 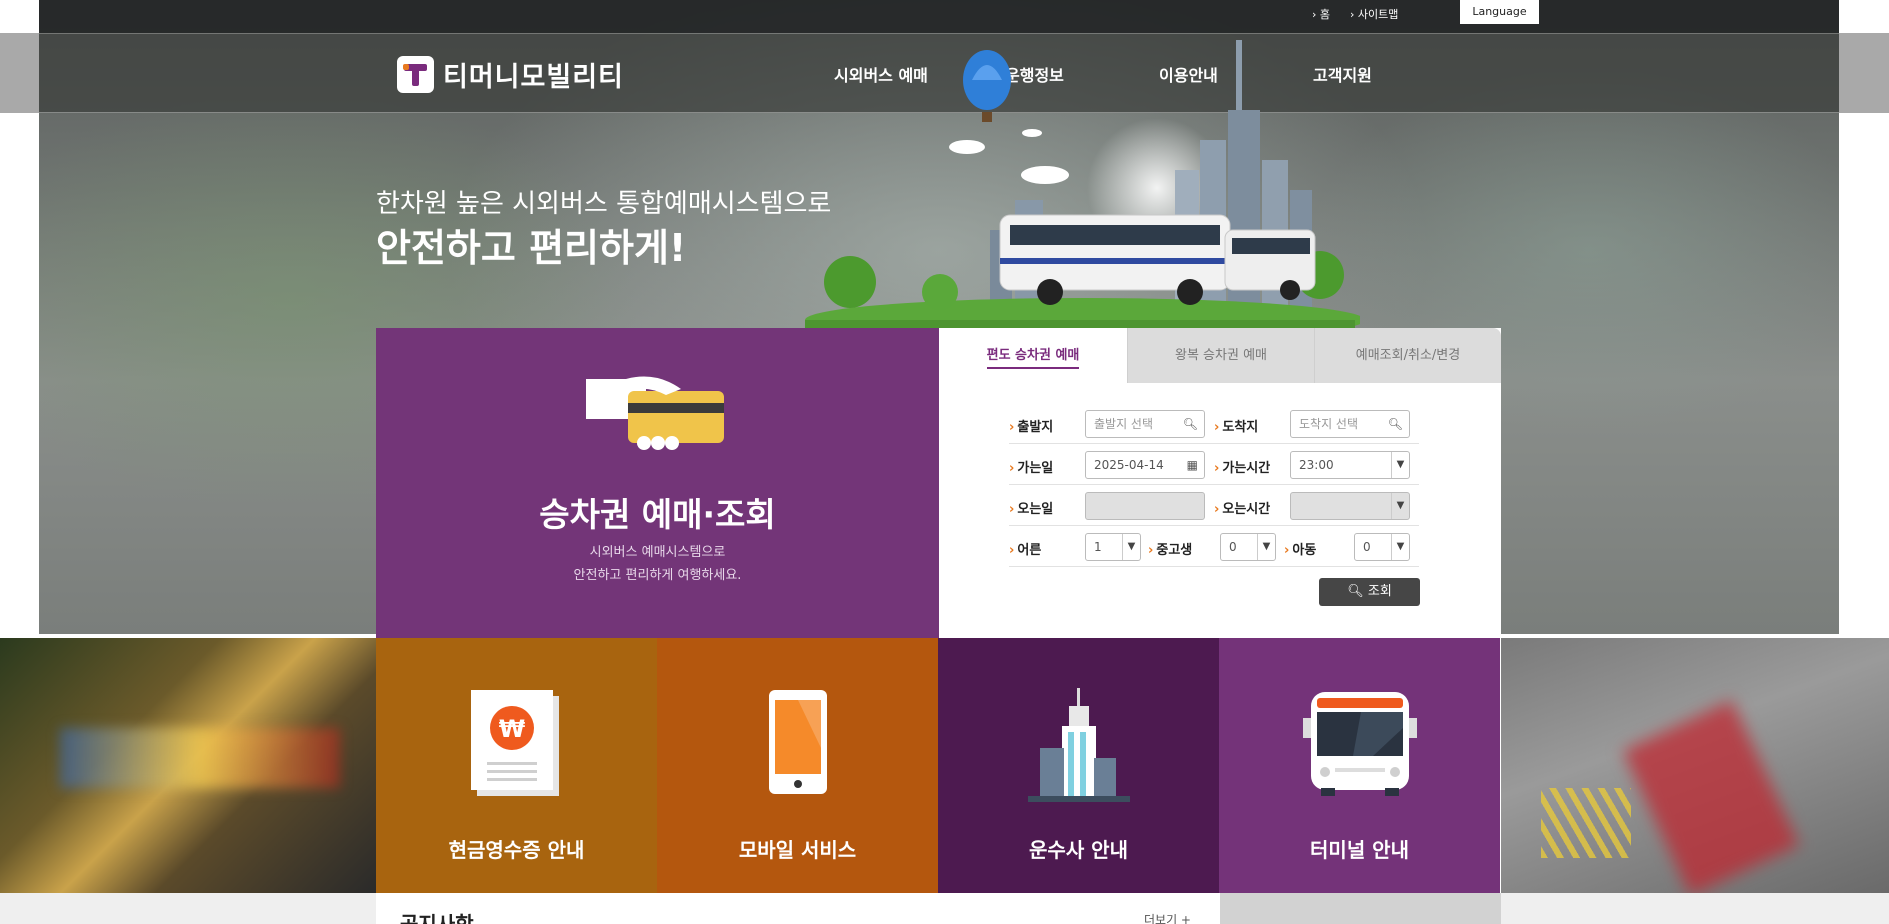 What do you see at coordinates (1350, 506) in the screenshot?
I see `return-time-select: ▼` at bounding box center [1350, 506].